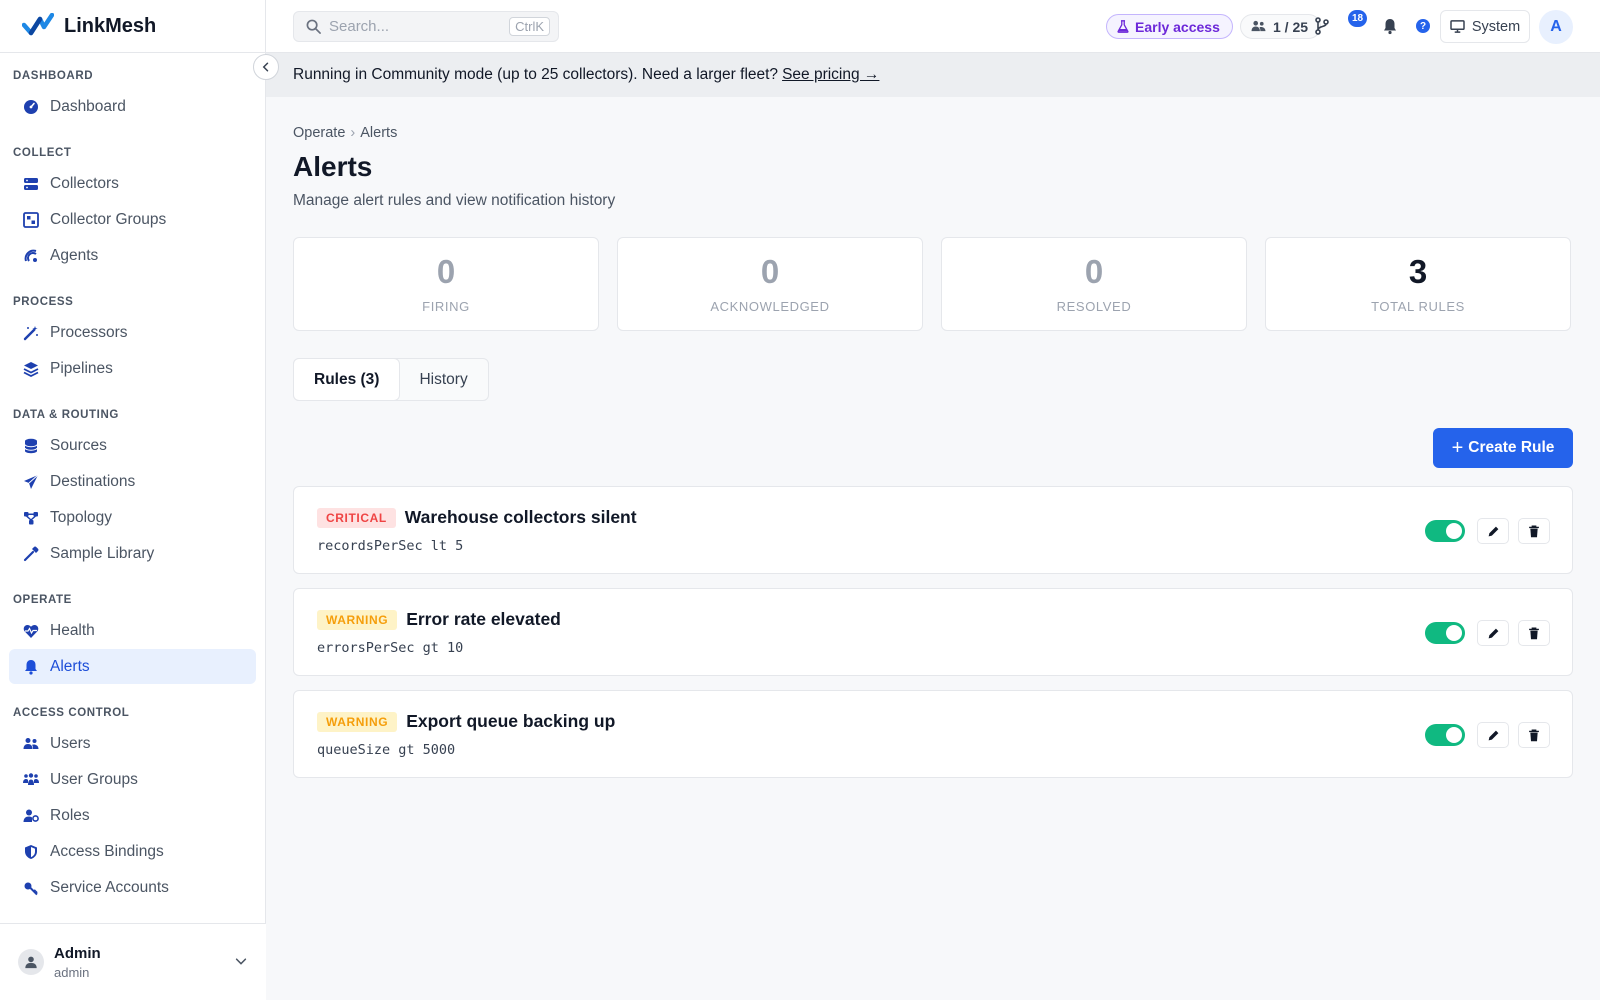 The width and height of the screenshot is (1600, 1000). What do you see at coordinates (70, 743) in the screenshot?
I see `sidebar-item-label: Users` at bounding box center [70, 743].